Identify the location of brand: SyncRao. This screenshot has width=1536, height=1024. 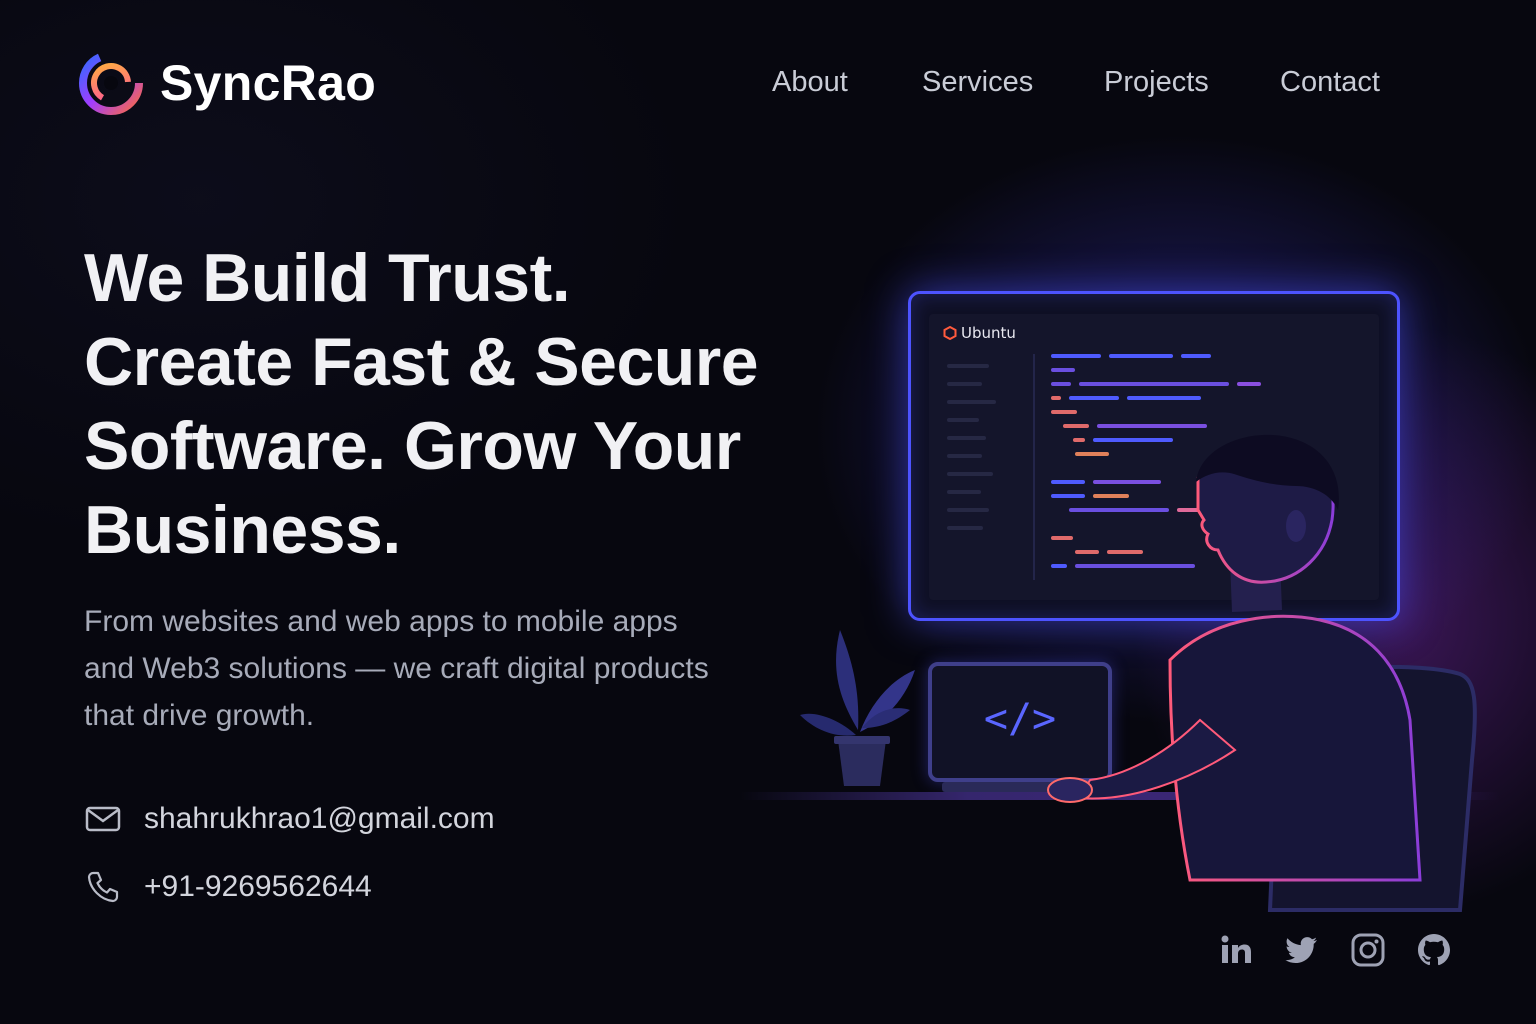
(227, 83).